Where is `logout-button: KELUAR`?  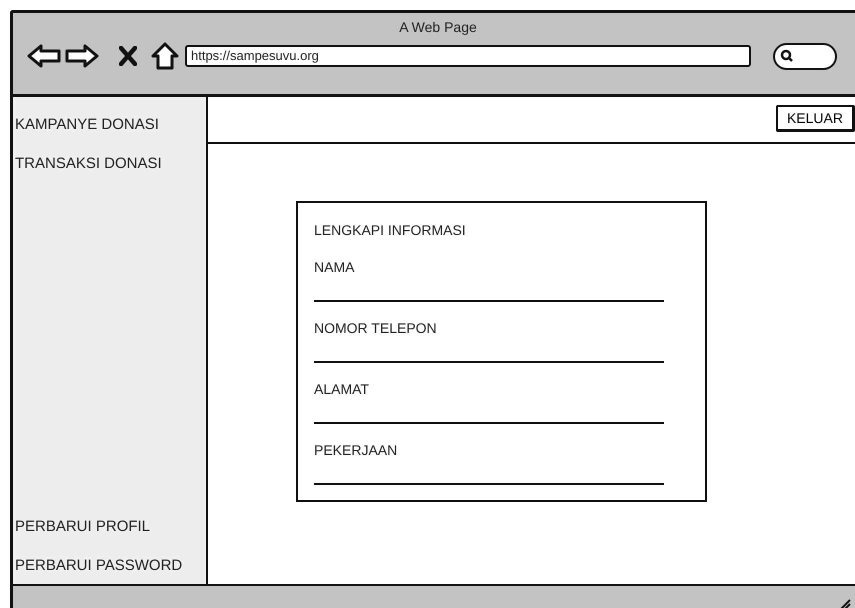
logout-button: KELUAR is located at coordinates (815, 118).